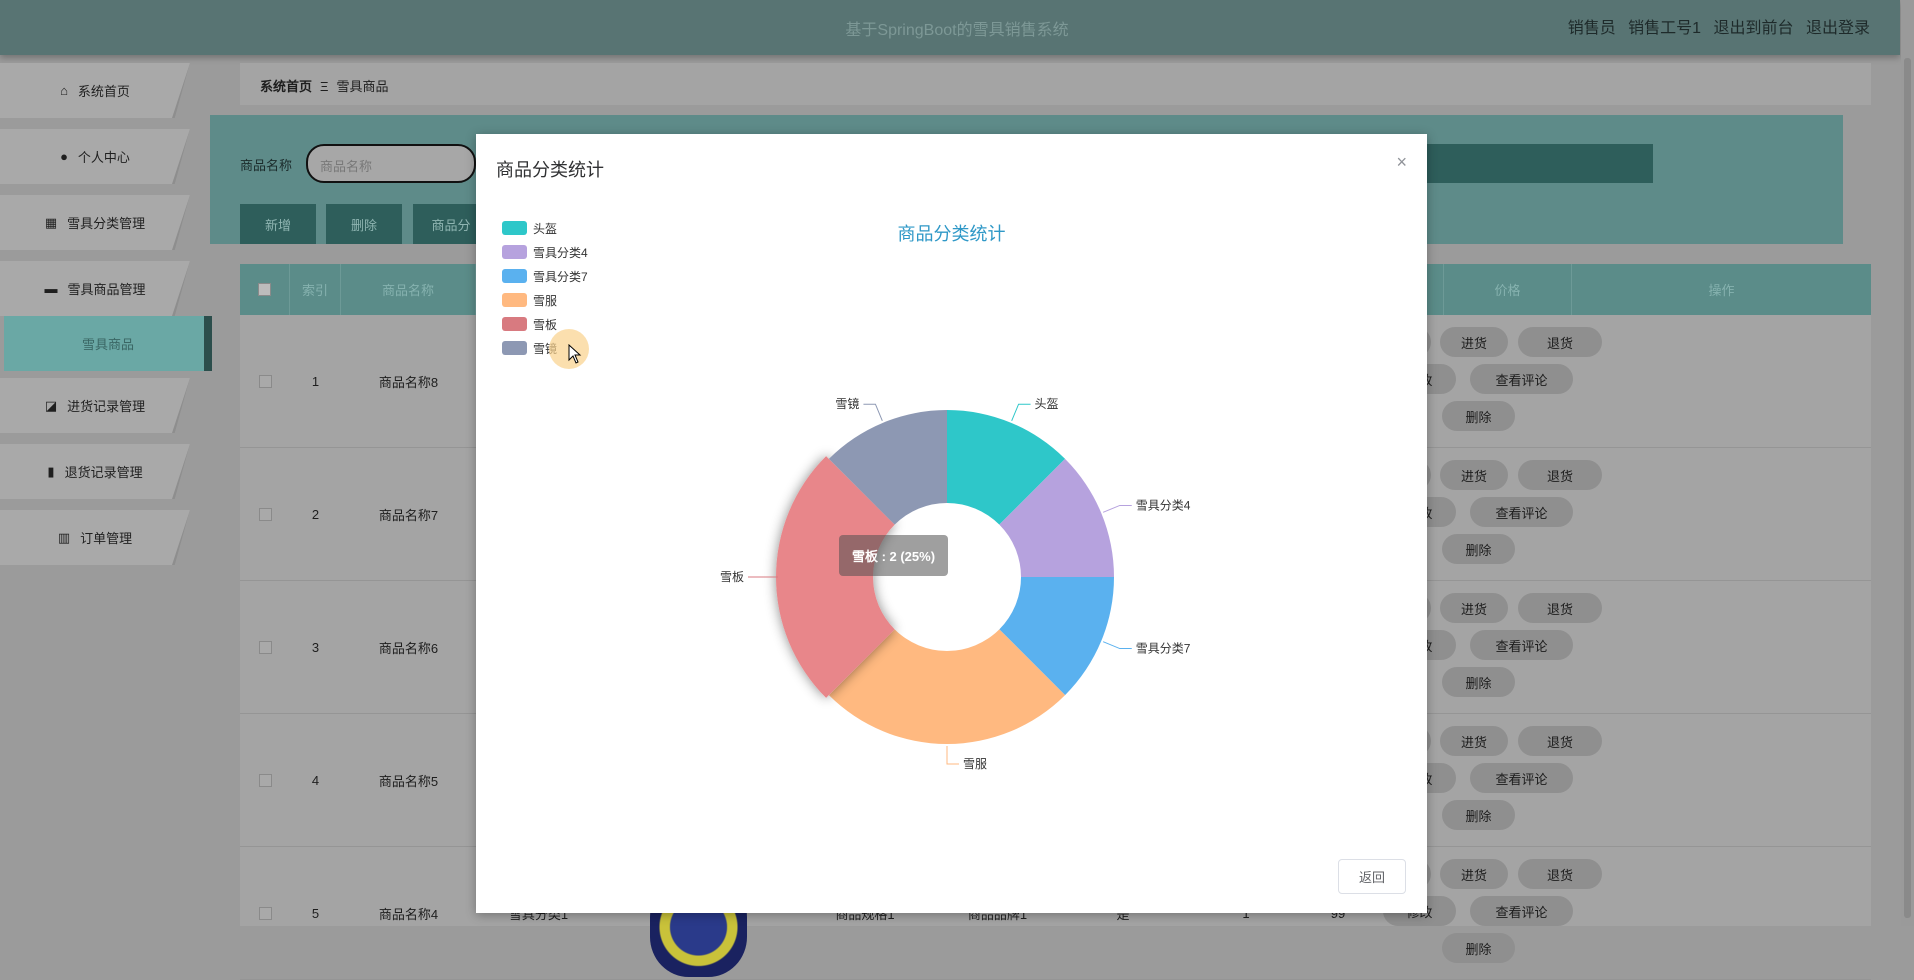 The image size is (1914, 980). Describe the element at coordinates (575, 354) in the screenshot. I see `mouse-cursor-icon` at that location.